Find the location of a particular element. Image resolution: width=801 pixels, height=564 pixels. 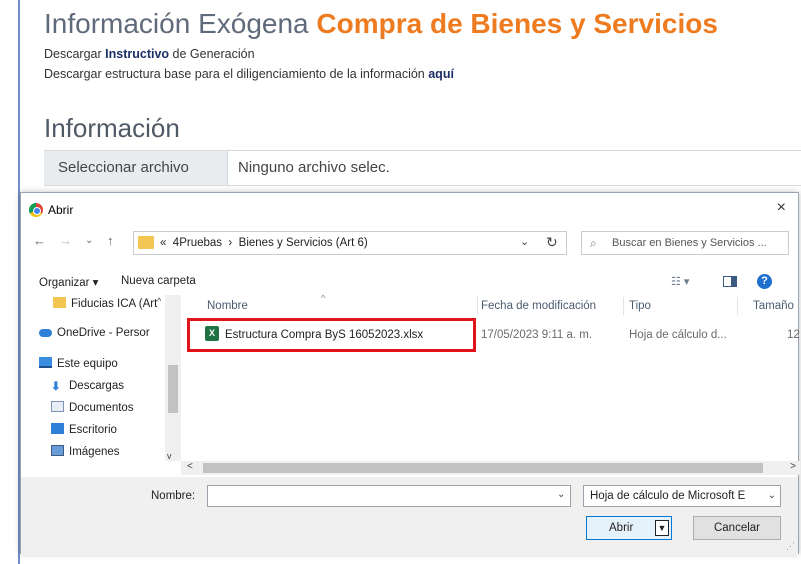

file-type-value: Hoja de cálculo de Microsoft E is located at coordinates (668, 496).